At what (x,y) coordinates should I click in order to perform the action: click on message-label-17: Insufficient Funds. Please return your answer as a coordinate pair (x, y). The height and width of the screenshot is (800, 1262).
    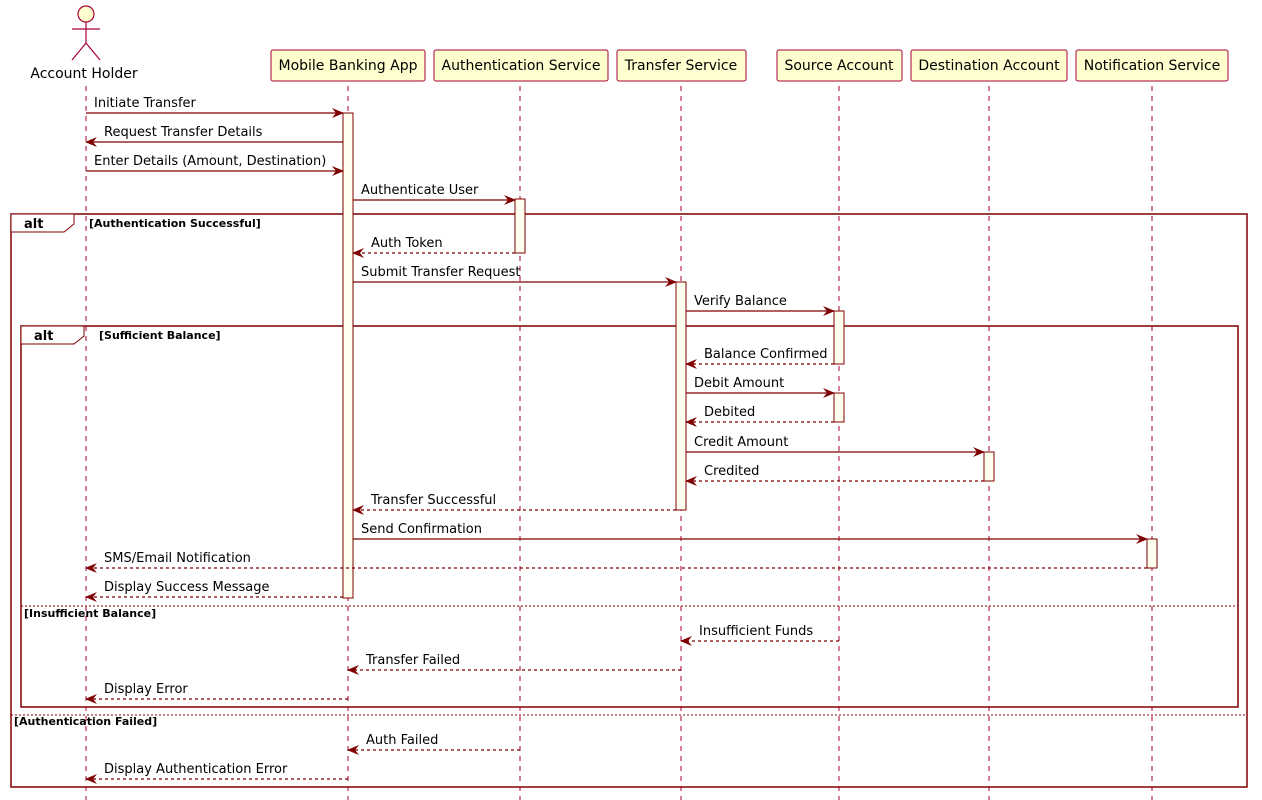
    Looking at the image, I should click on (756, 631).